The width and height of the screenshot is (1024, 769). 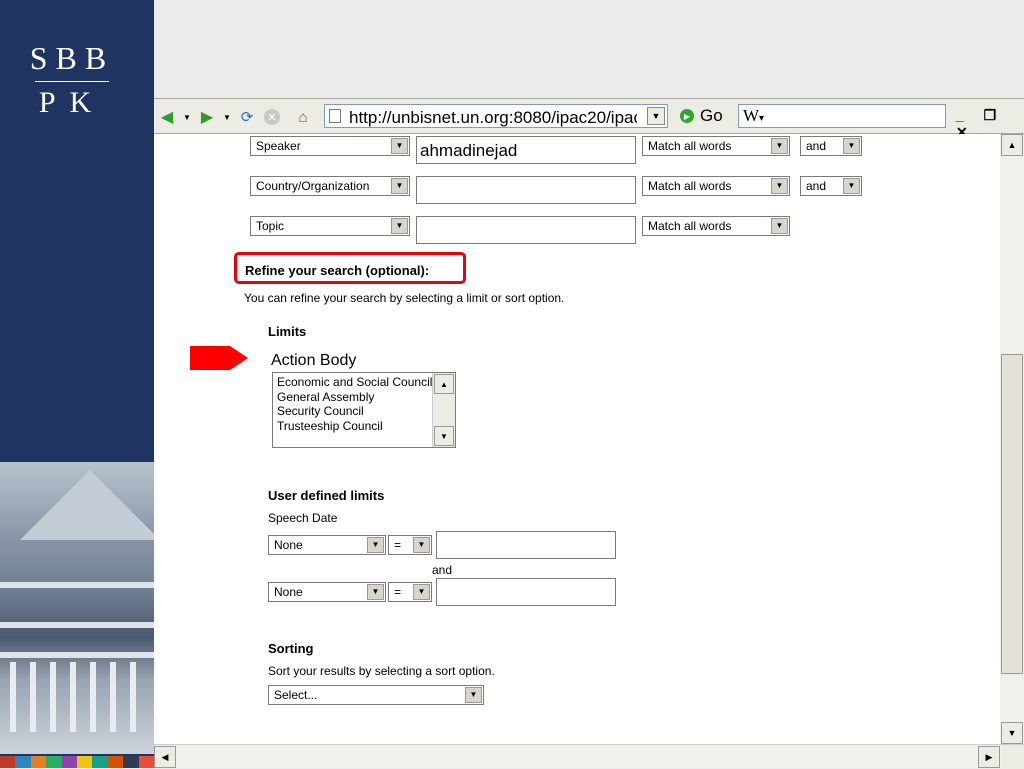 I want to click on date-op-select-2: = ▼, so click(x=410, y=592).